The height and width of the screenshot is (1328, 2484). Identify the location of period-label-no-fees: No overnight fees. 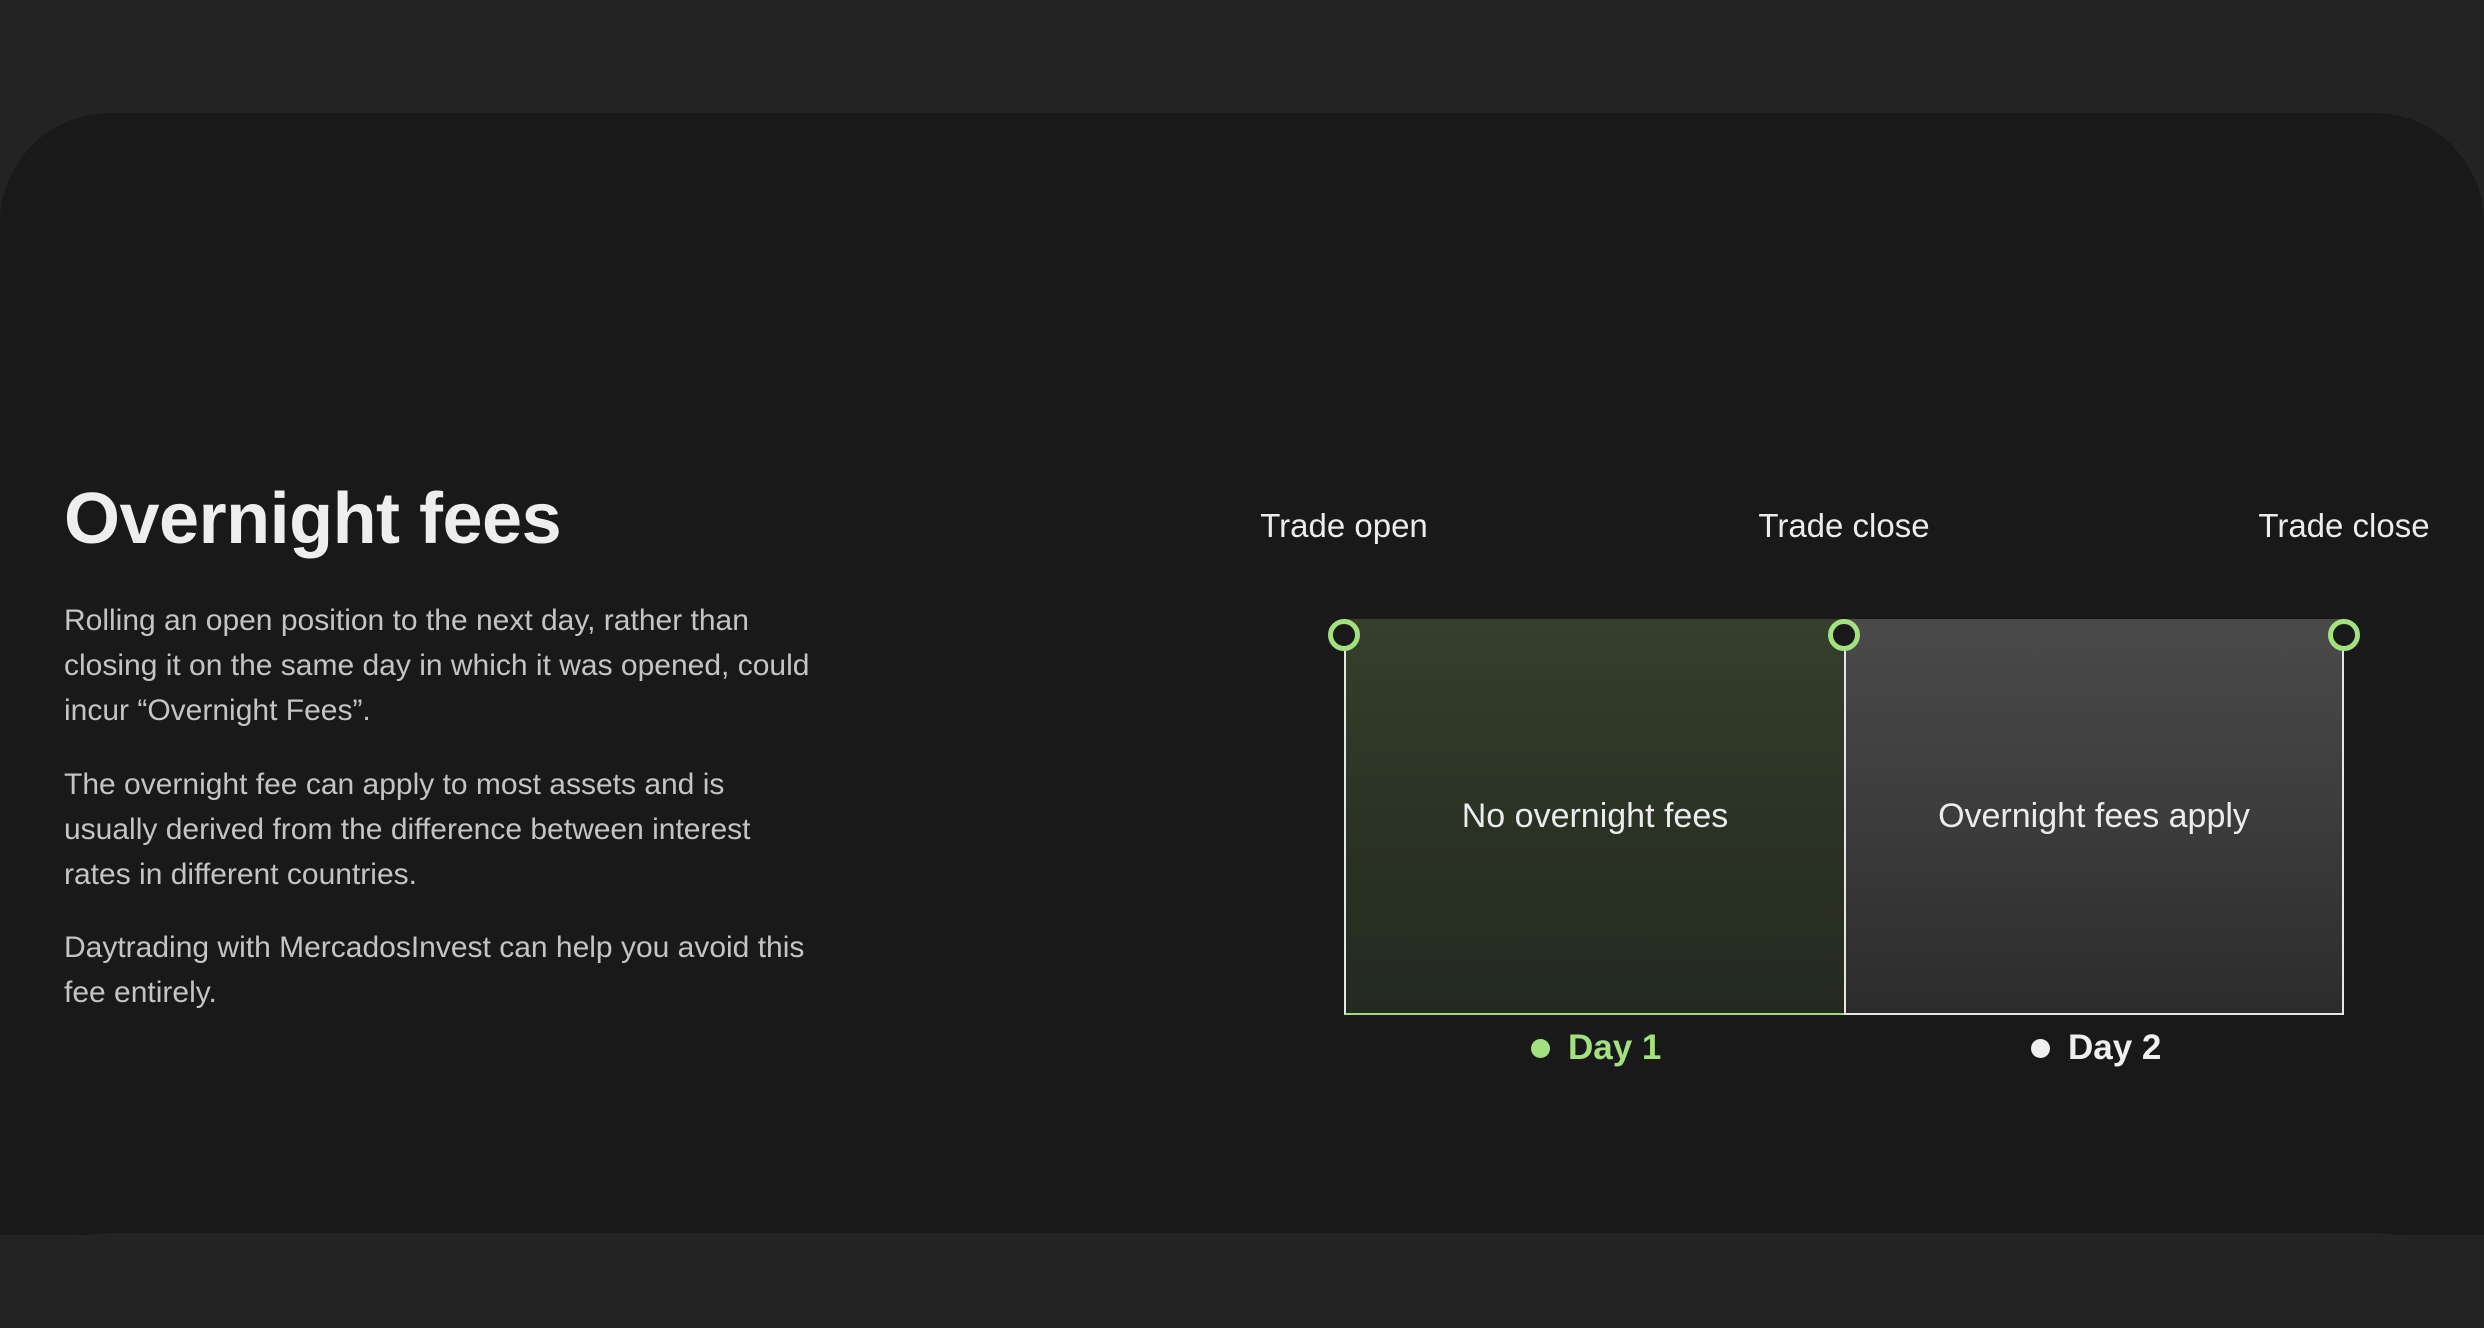
(1595, 816).